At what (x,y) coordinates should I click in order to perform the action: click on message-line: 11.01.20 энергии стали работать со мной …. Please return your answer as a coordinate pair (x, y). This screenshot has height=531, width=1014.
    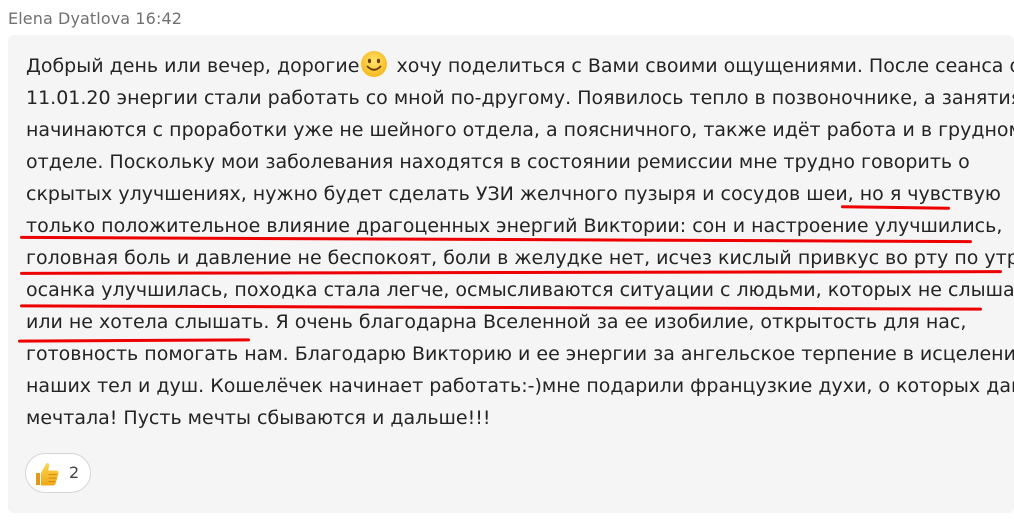
    Looking at the image, I should click on (520, 98).